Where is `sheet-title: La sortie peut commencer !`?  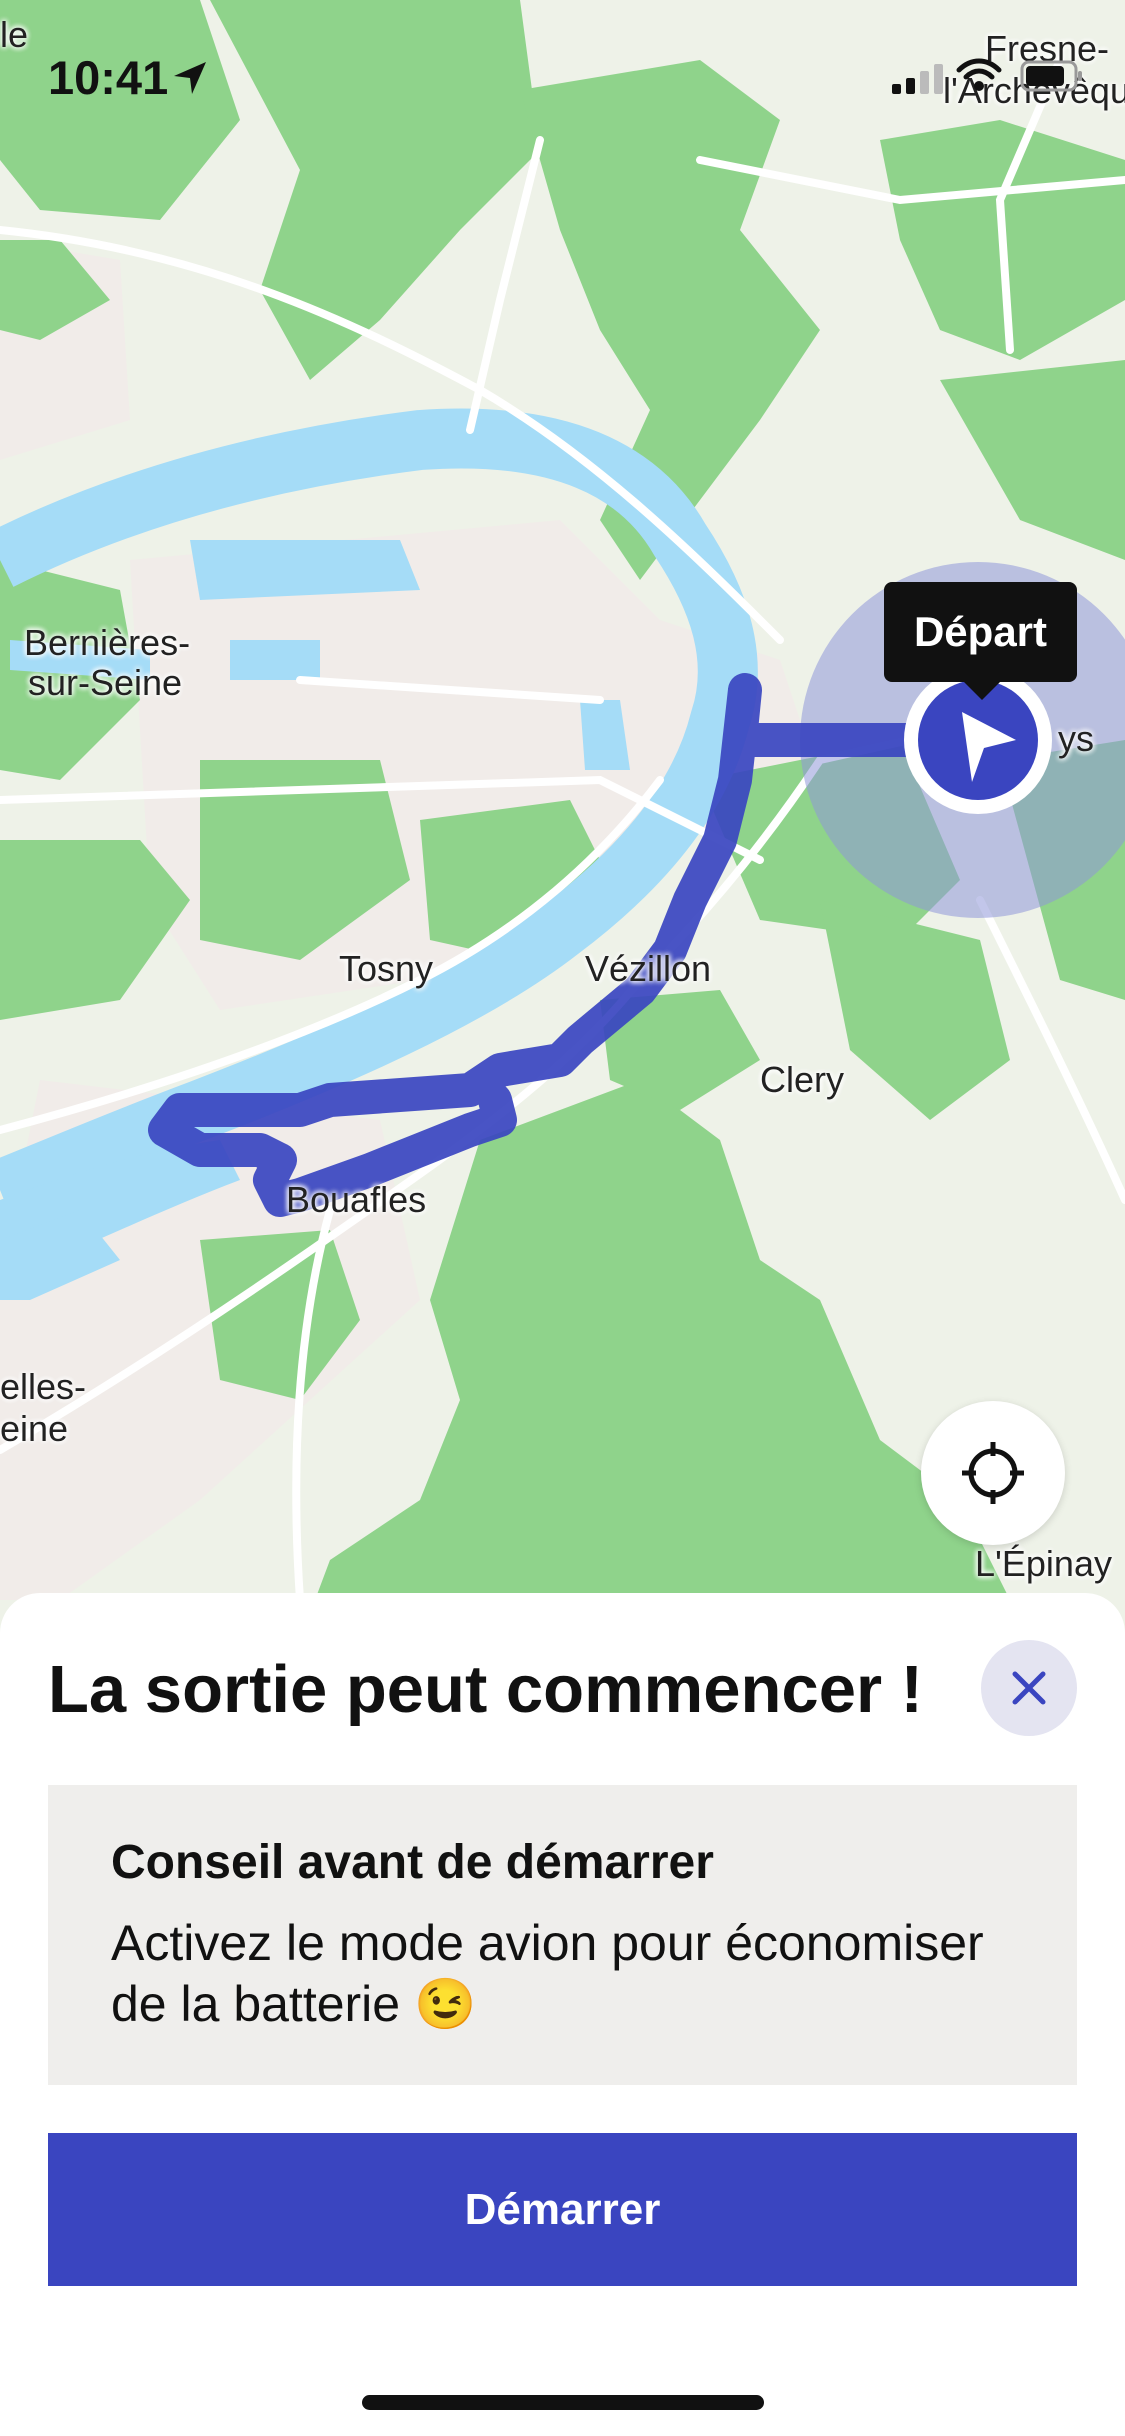 sheet-title: La sortie peut commencer ! is located at coordinates (485, 1689).